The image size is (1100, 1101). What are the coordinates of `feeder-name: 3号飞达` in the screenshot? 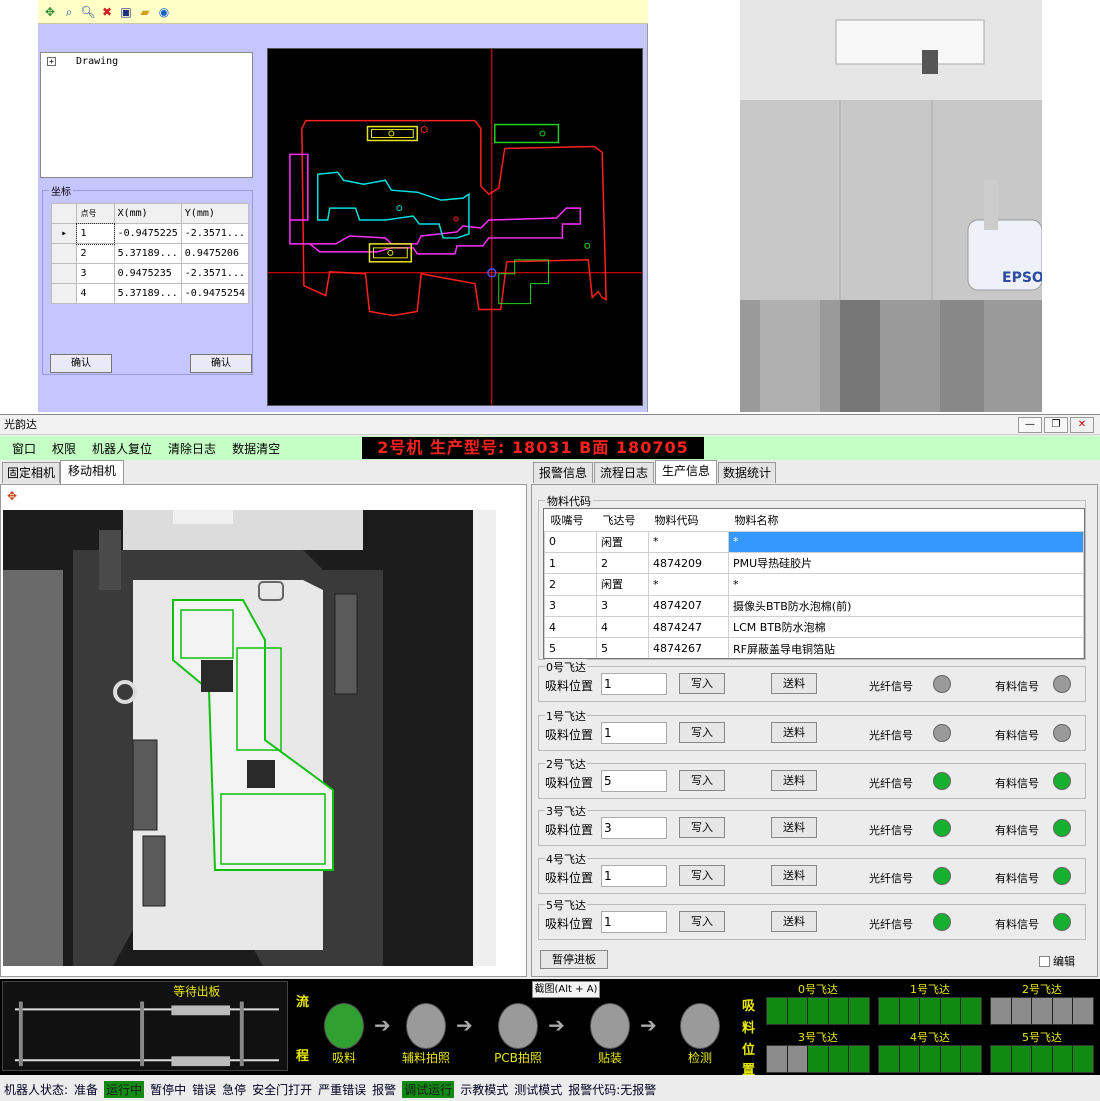 It's located at (566, 811).